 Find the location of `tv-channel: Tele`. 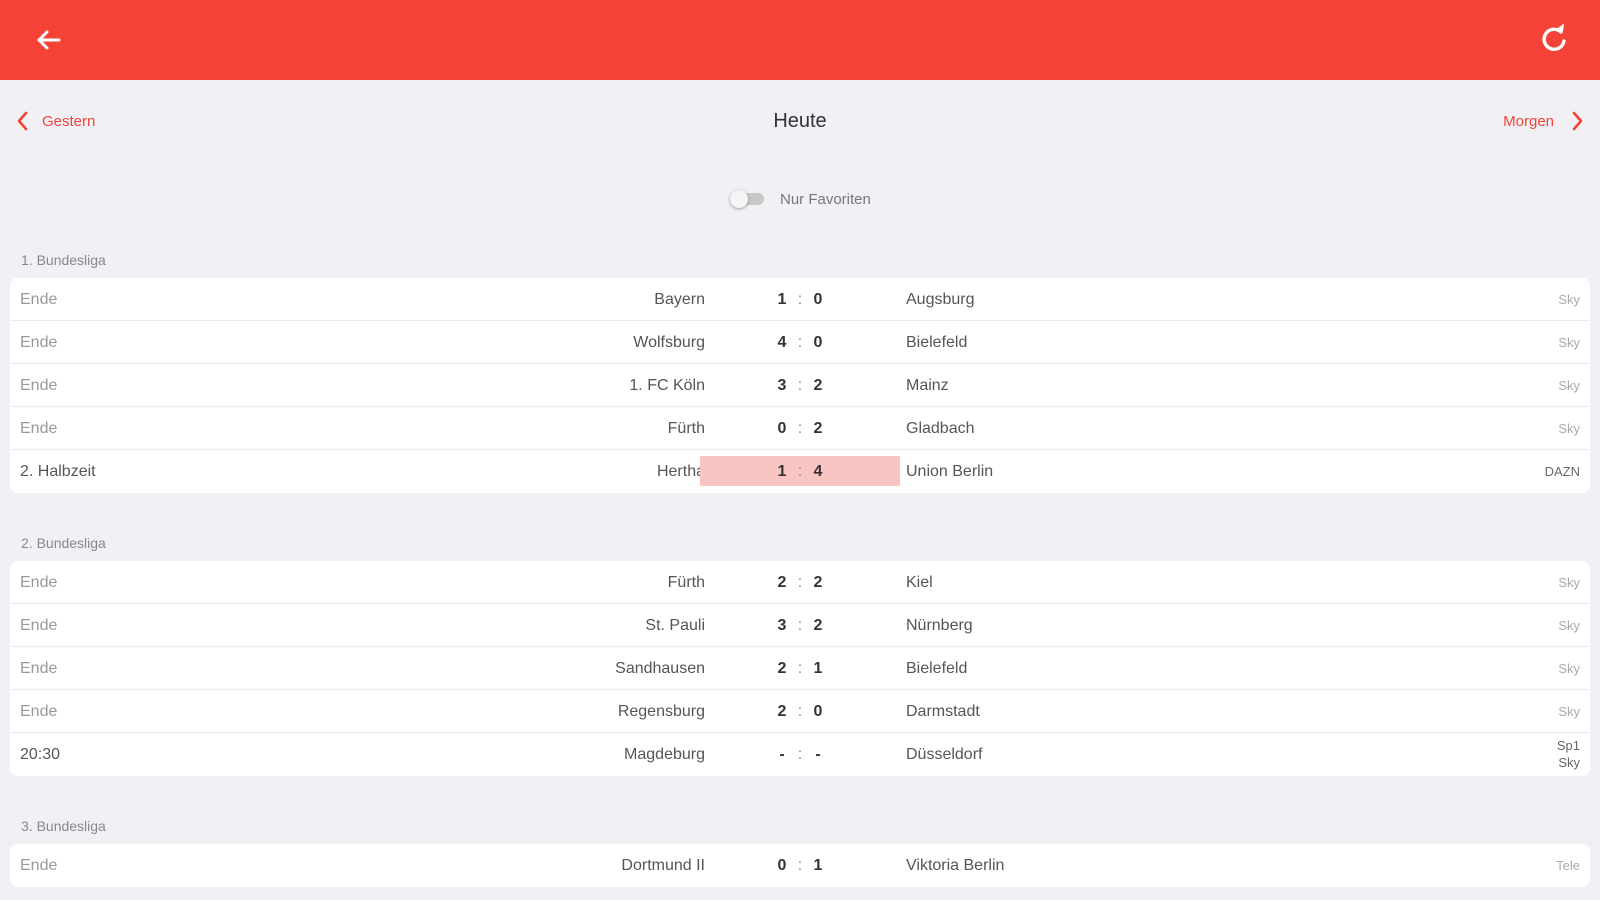

tv-channel: Tele is located at coordinates (1568, 865).